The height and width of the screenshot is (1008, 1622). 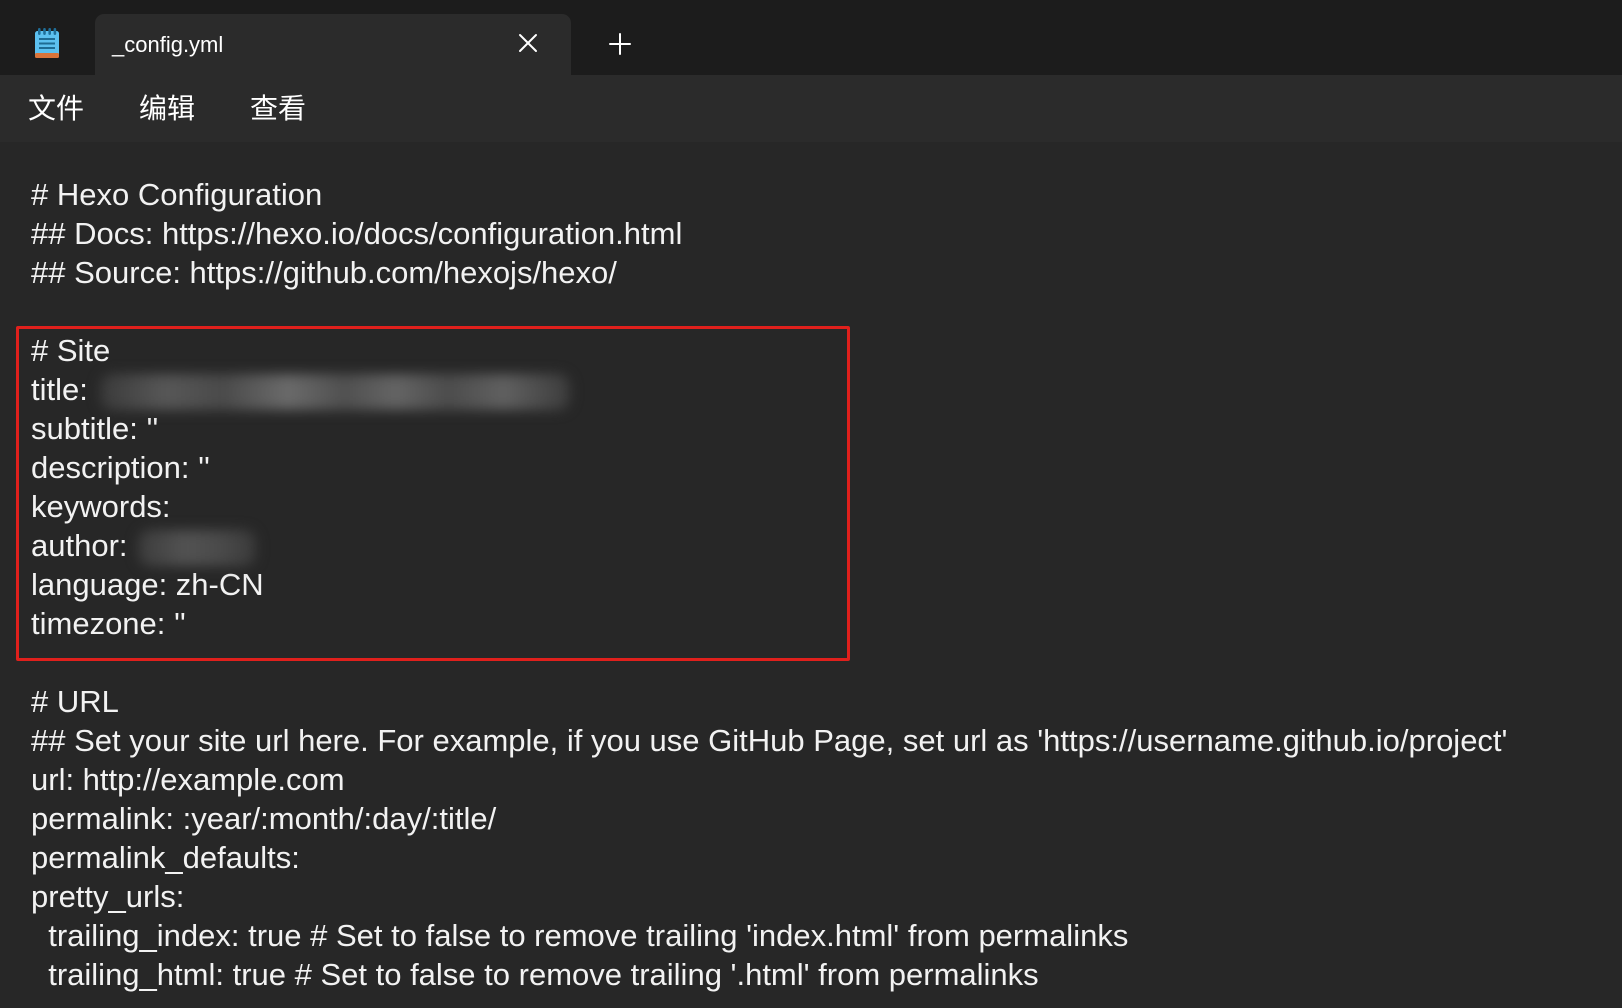 I want to click on editor-line: url: http://example.com, so click(x=826, y=779).